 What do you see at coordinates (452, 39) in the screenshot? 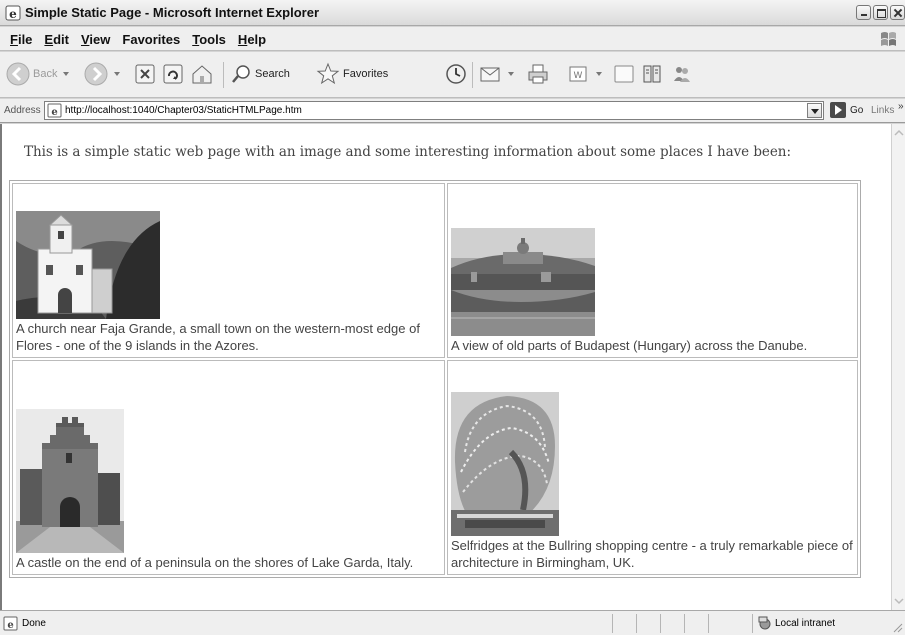
I see `menu-bar: File Edit View Favorites Tools Help` at bounding box center [452, 39].